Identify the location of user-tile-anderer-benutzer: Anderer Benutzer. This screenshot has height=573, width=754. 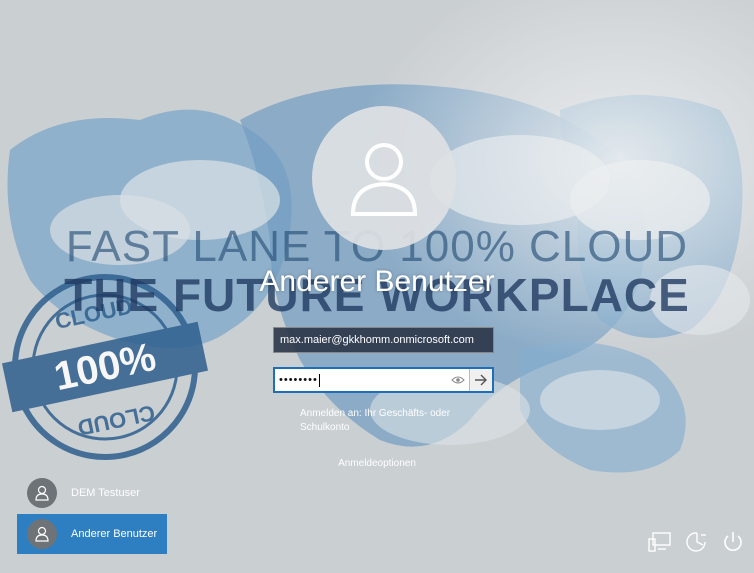
(92, 534).